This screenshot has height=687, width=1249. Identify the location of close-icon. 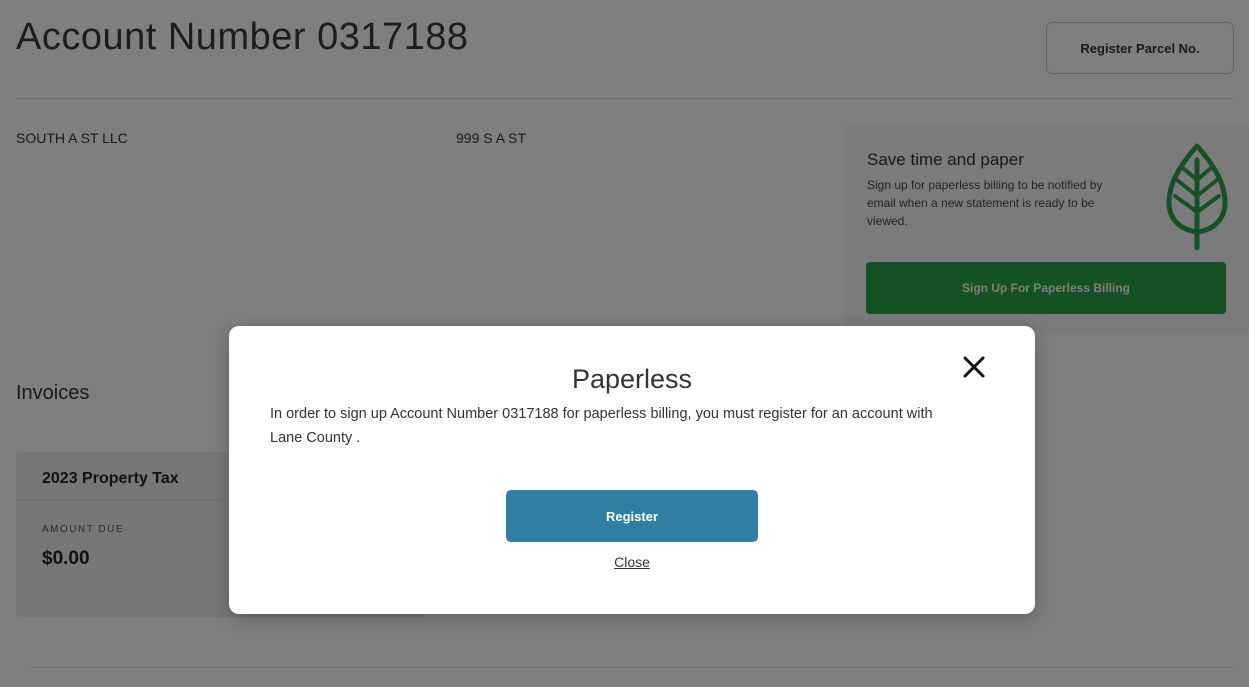
(976, 369).